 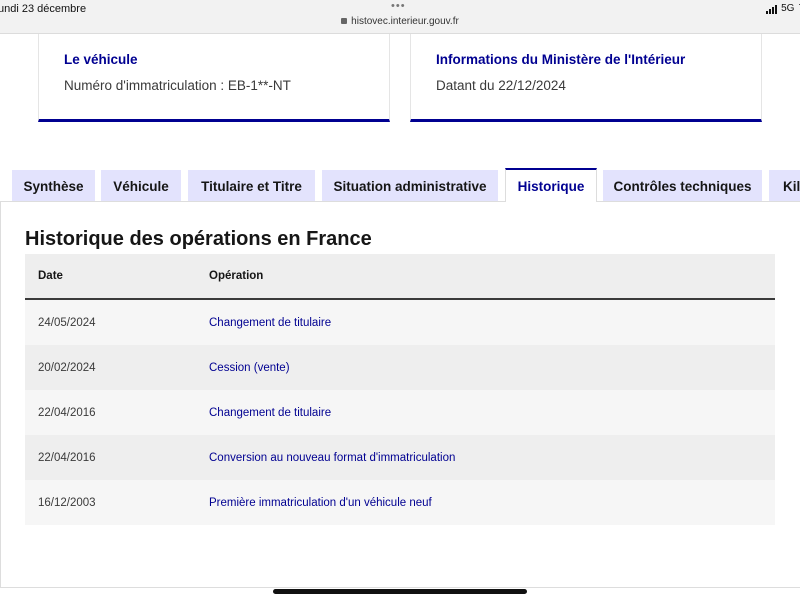 What do you see at coordinates (53, 186) in the screenshot?
I see `tab-synthese: Synthèse` at bounding box center [53, 186].